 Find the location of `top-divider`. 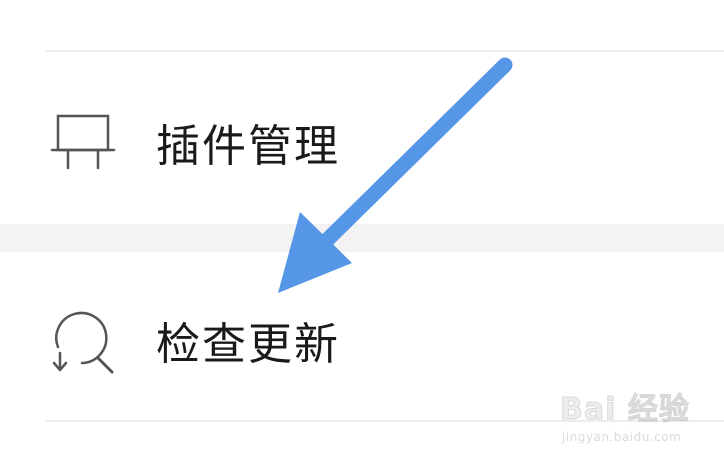

top-divider is located at coordinates (385, 51).